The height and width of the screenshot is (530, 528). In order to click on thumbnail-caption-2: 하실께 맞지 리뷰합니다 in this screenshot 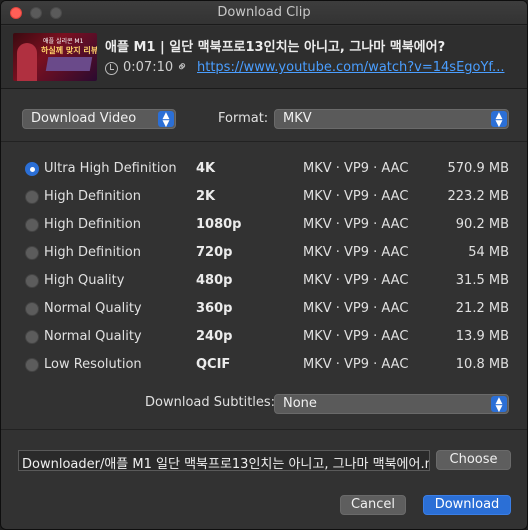, I will do `click(69, 50)`.